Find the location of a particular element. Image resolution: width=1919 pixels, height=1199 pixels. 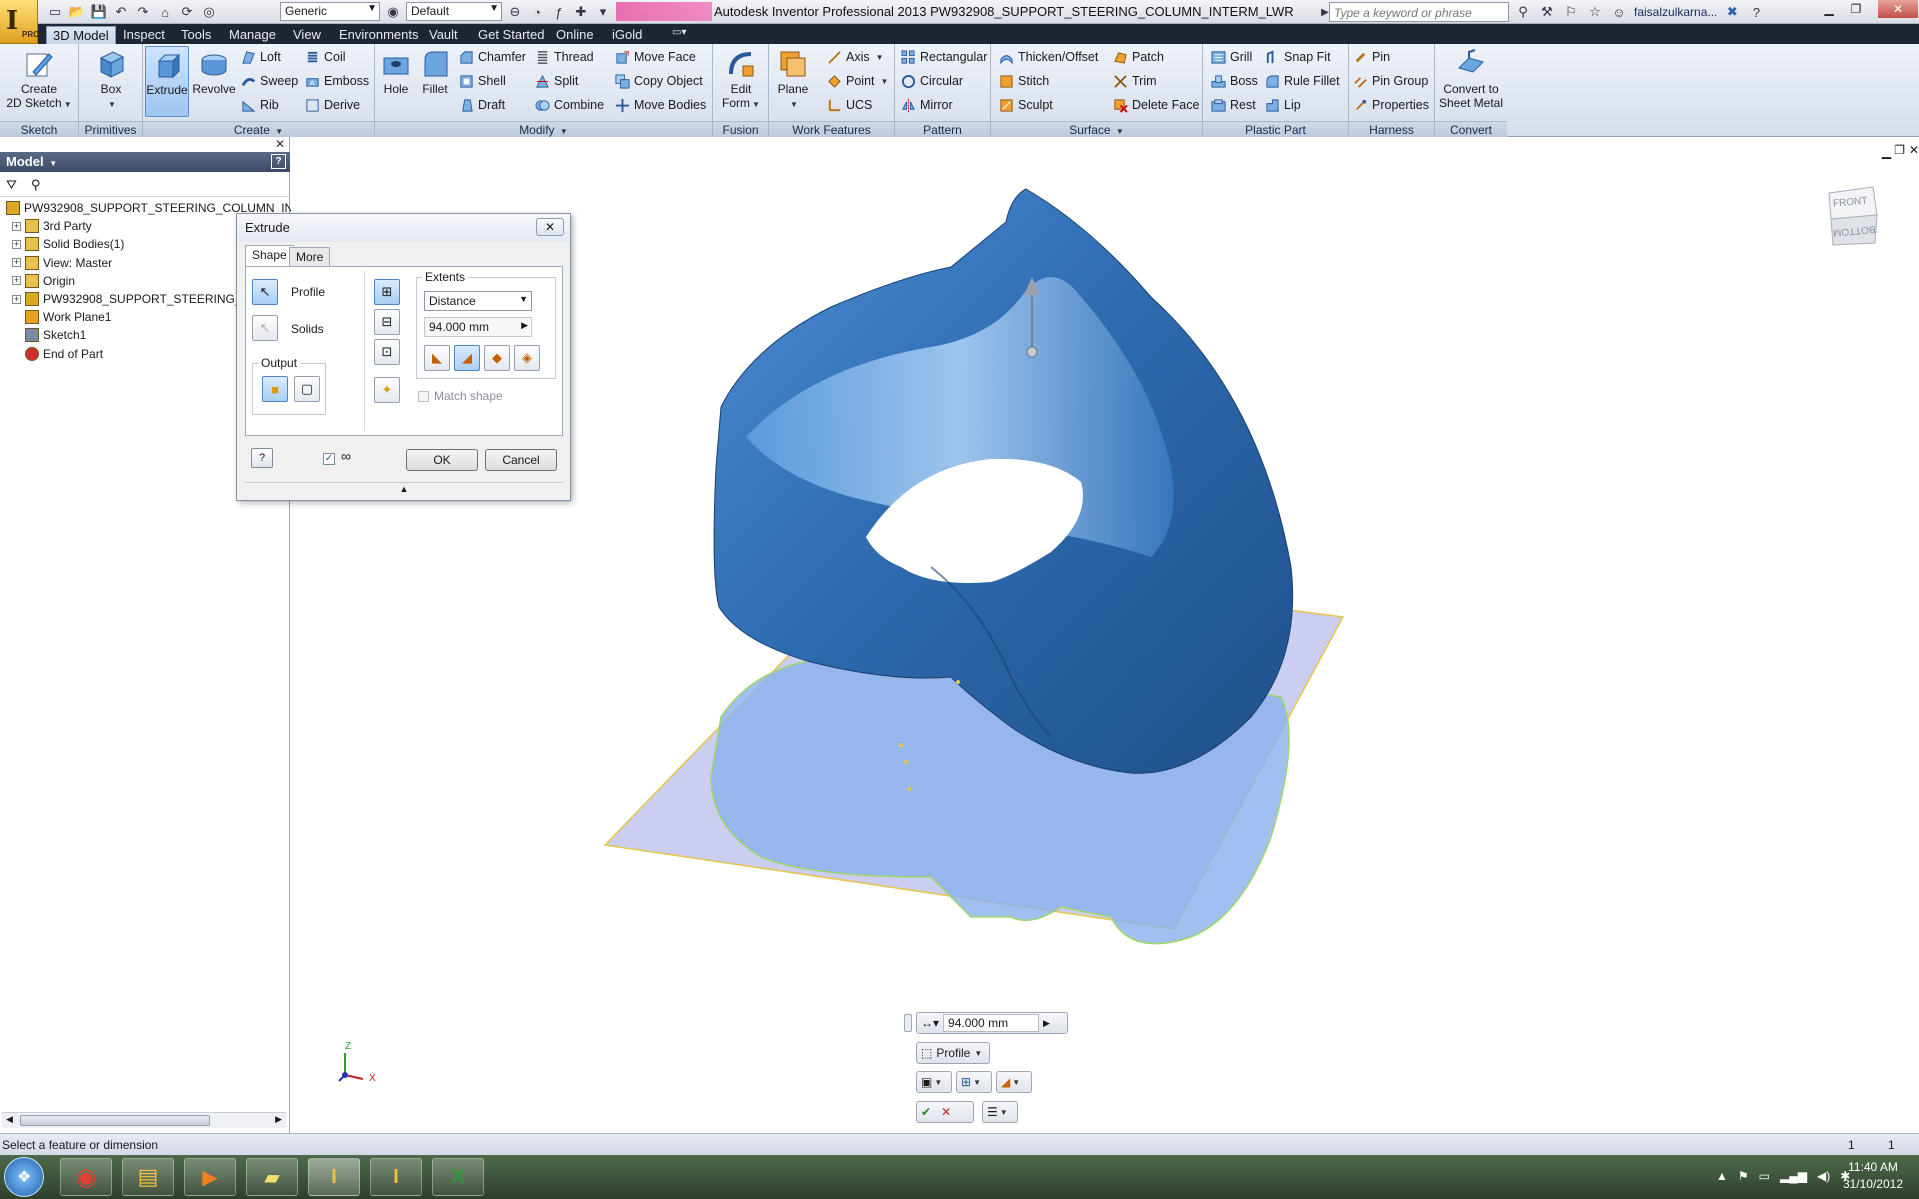

comm-icon: ⚐ is located at coordinates (1571, 12).